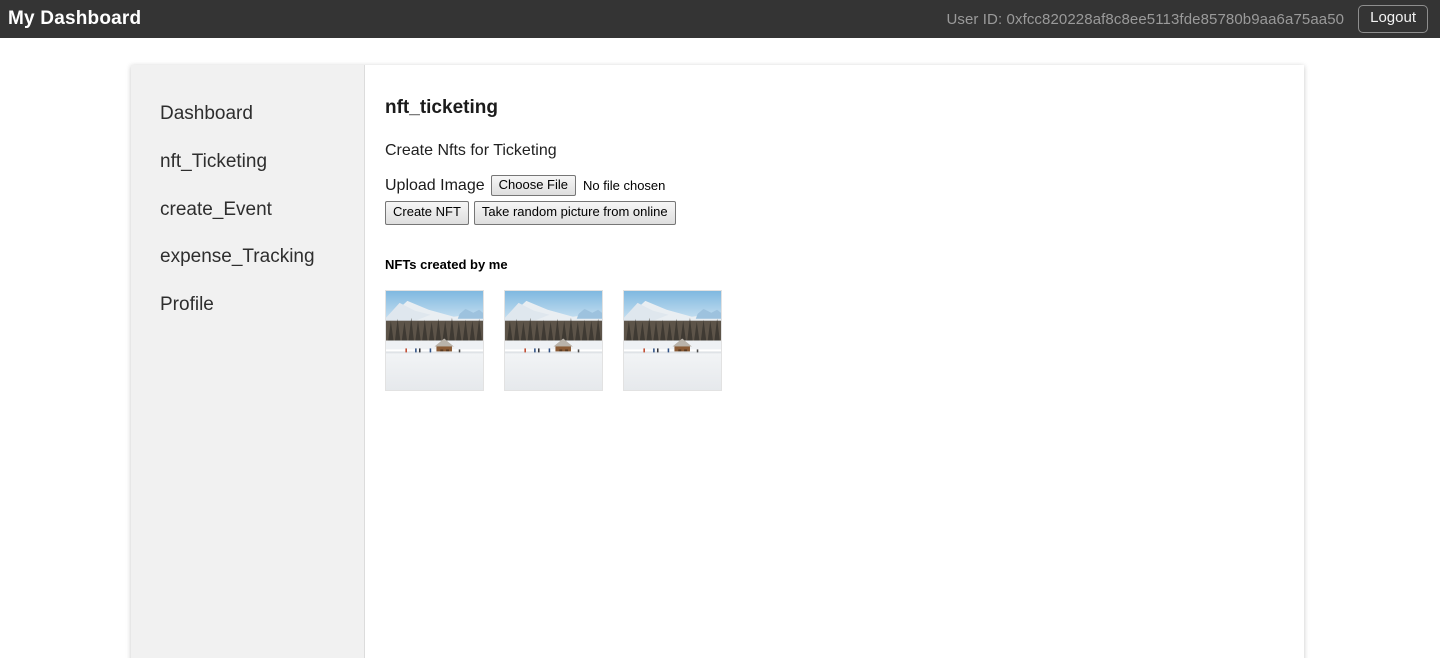  Describe the element at coordinates (247, 305) in the screenshot. I see `sidebar-item-profile: Profile` at that location.